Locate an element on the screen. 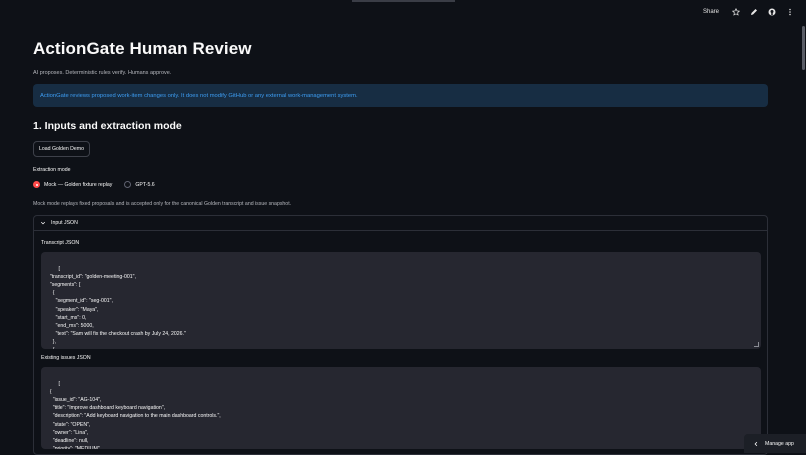  expander-header: Input JSON is located at coordinates (400, 223).